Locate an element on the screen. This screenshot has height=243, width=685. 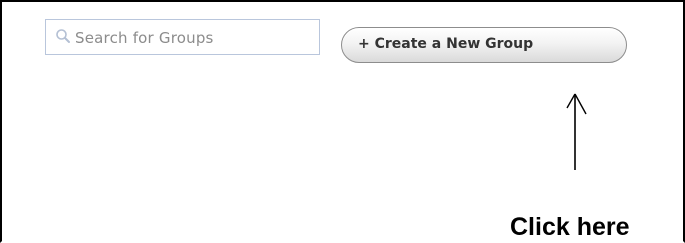
search-input: Search for Groups is located at coordinates (182, 37).